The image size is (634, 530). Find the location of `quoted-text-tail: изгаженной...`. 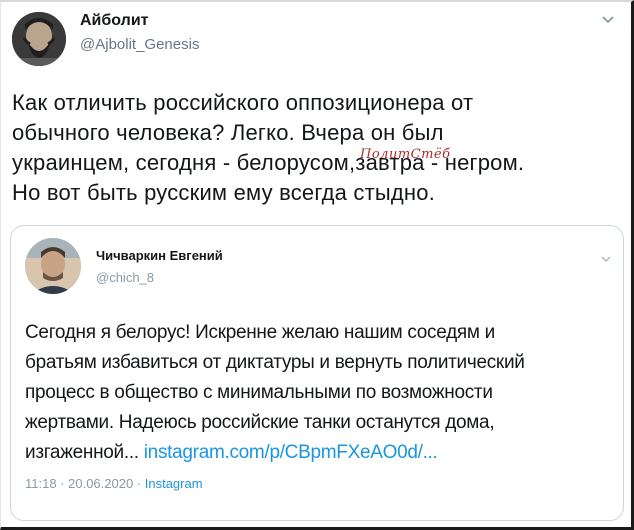

quoted-text-tail: изгаженной... is located at coordinates (84, 452).